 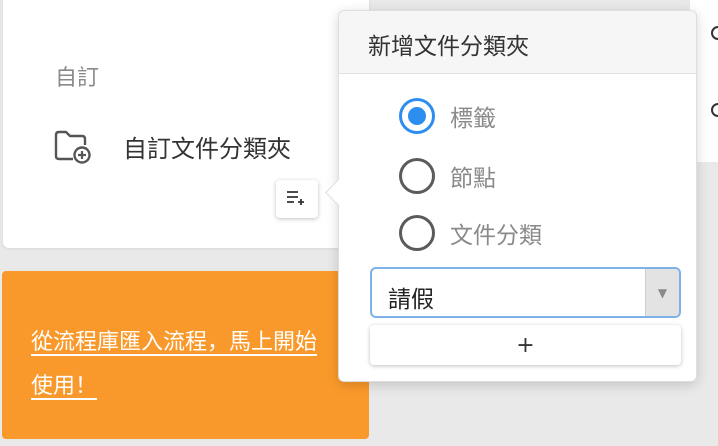 I want to click on select-value: 請假, so click(x=411, y=300).